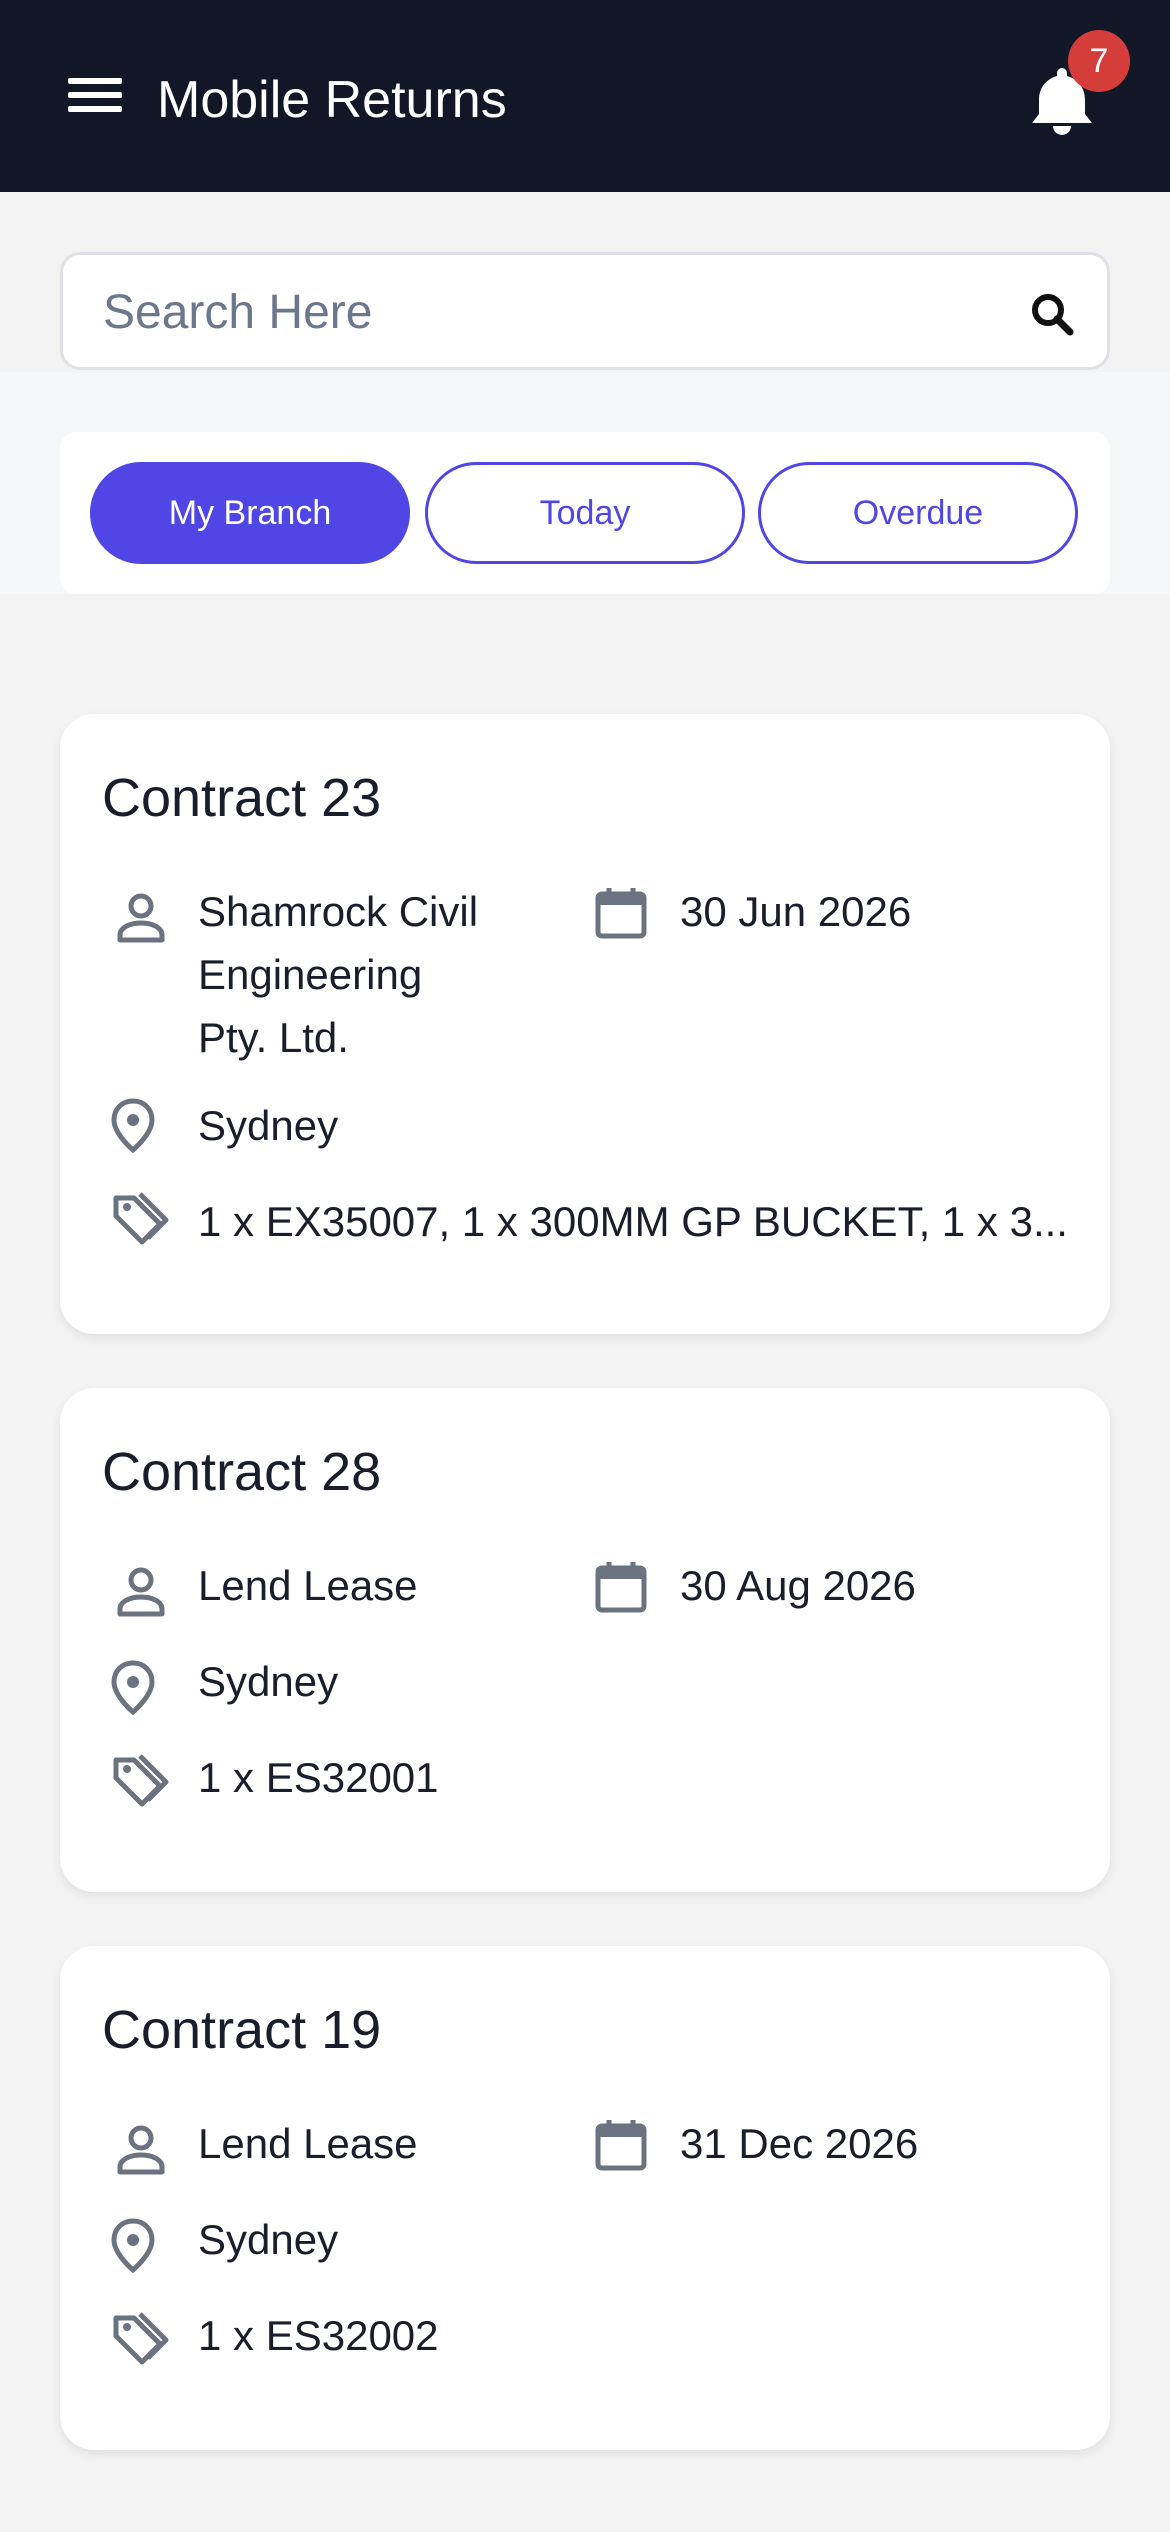 The height and width of the screenshot is (2532, 1170). I want to click on due-date: 30 Aug 2026, so click(798, 1585).